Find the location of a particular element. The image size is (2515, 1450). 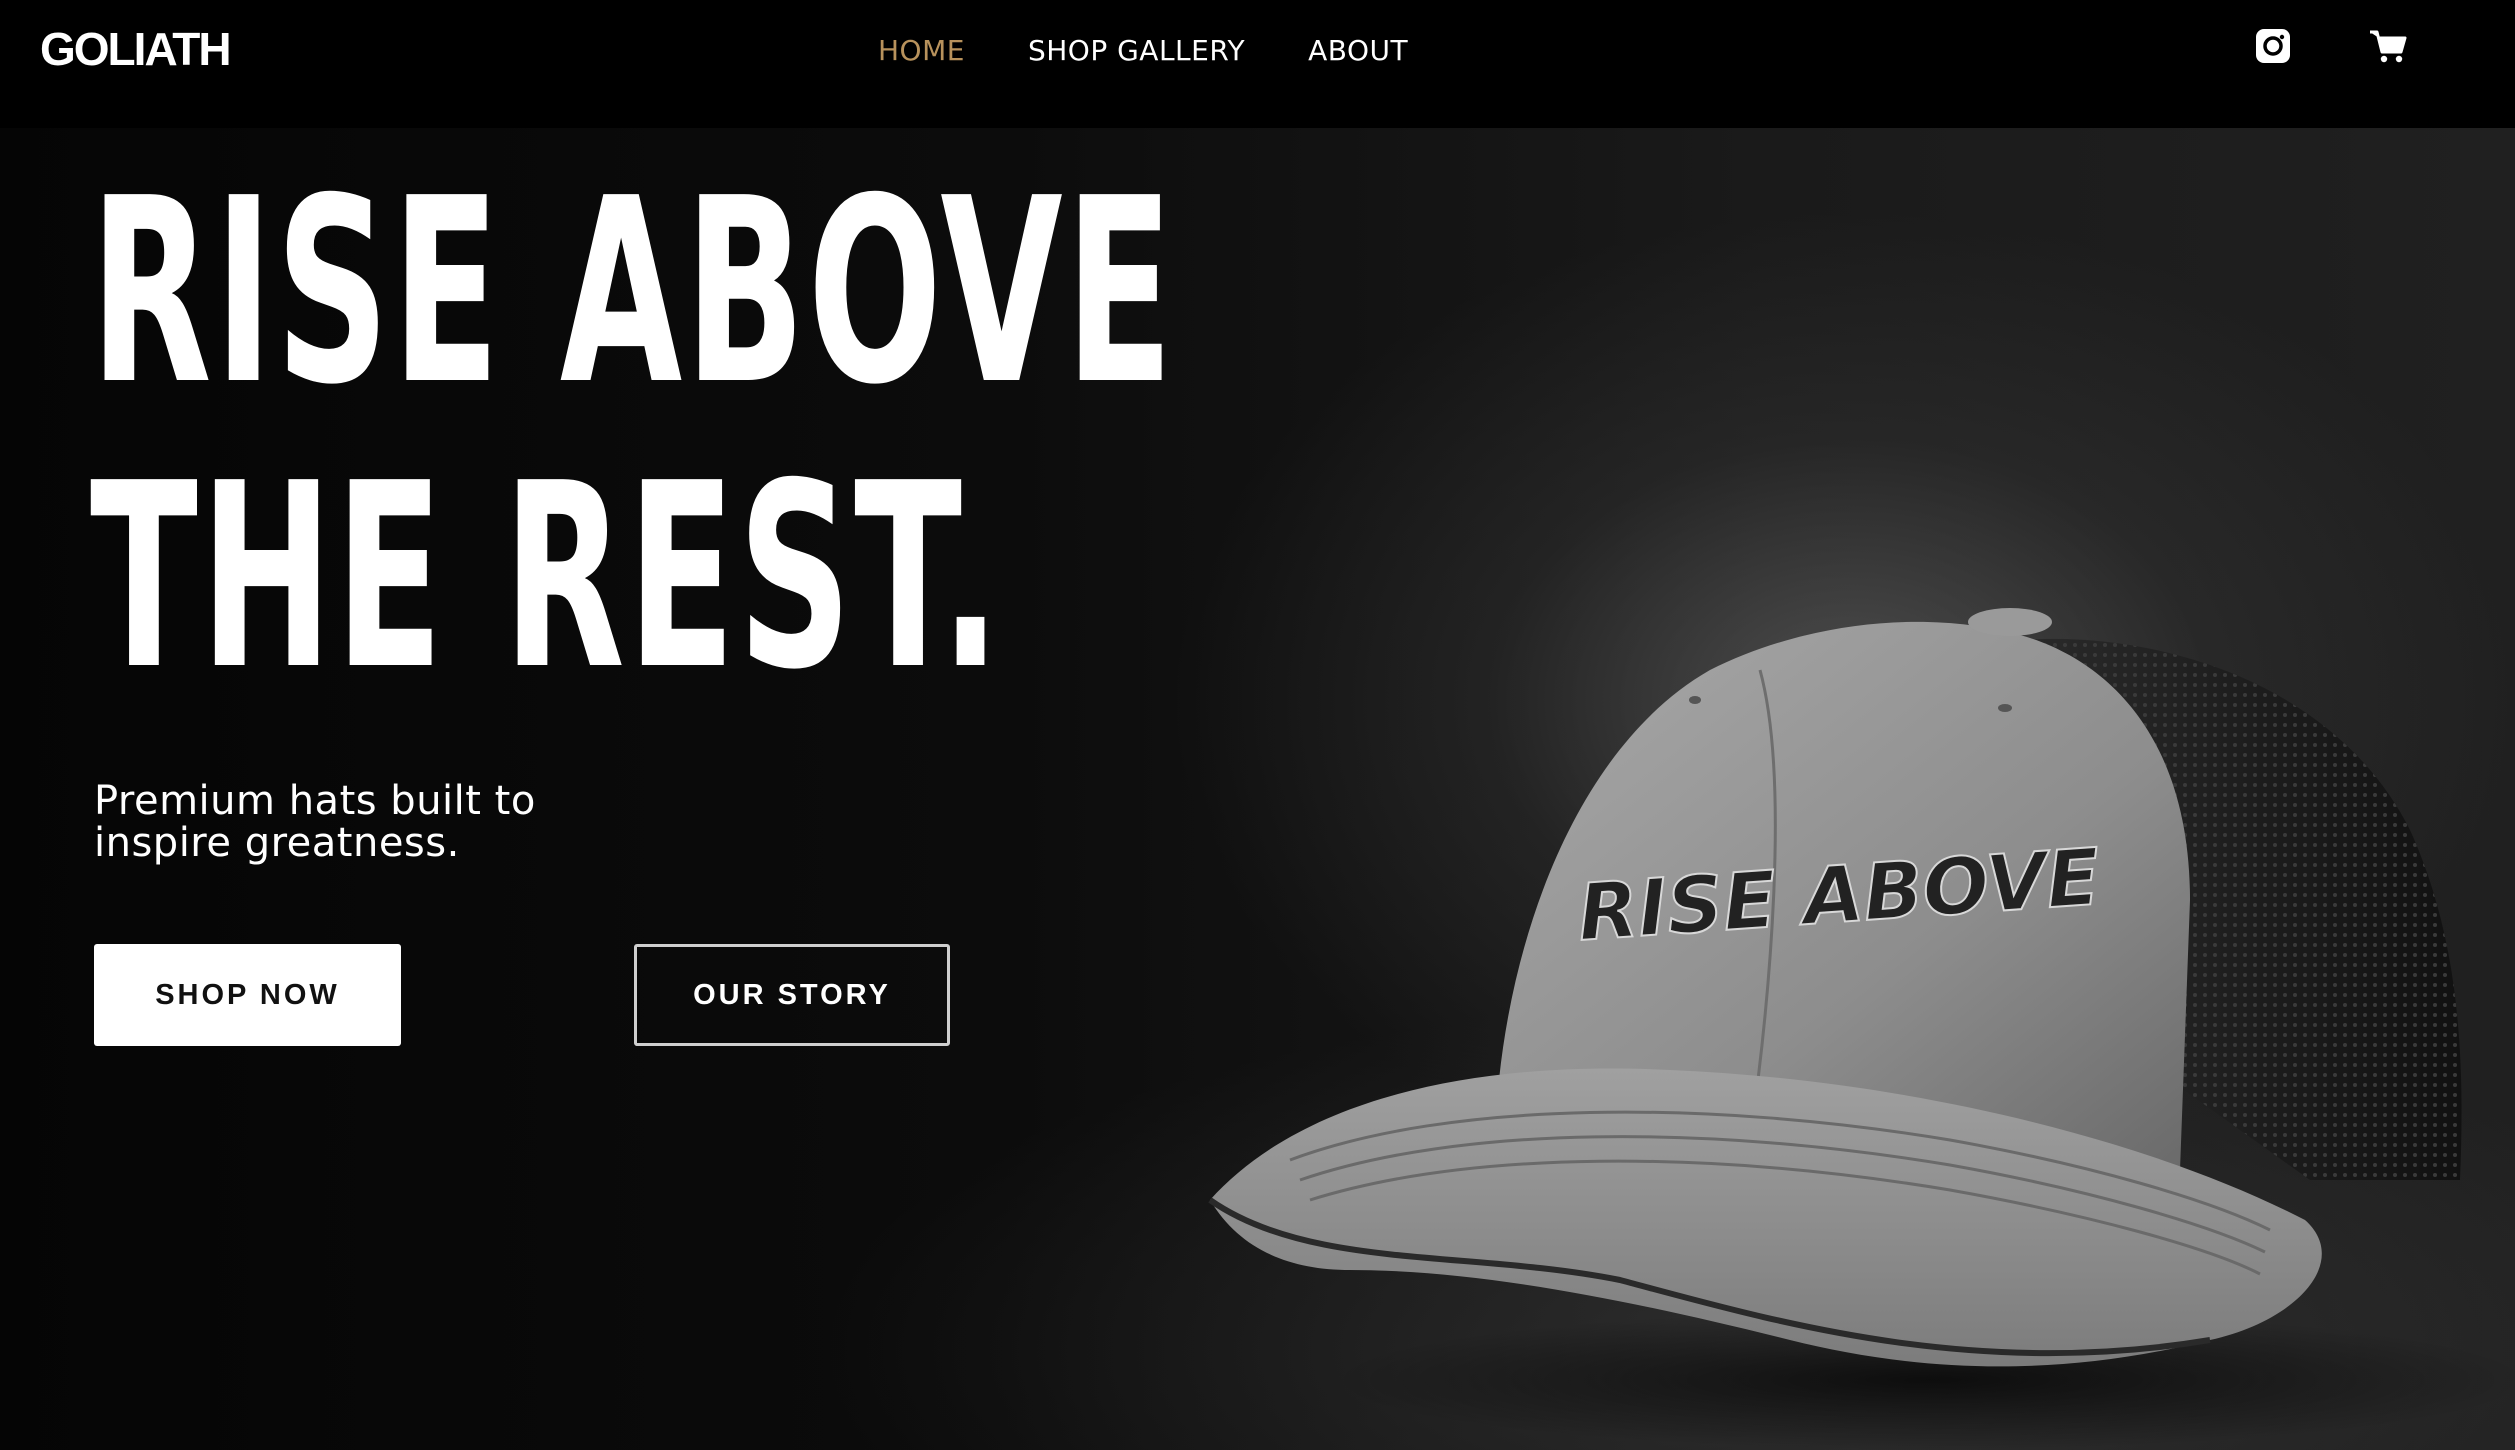

nav-about: ABOUT is located at coordinates (1358, 50).